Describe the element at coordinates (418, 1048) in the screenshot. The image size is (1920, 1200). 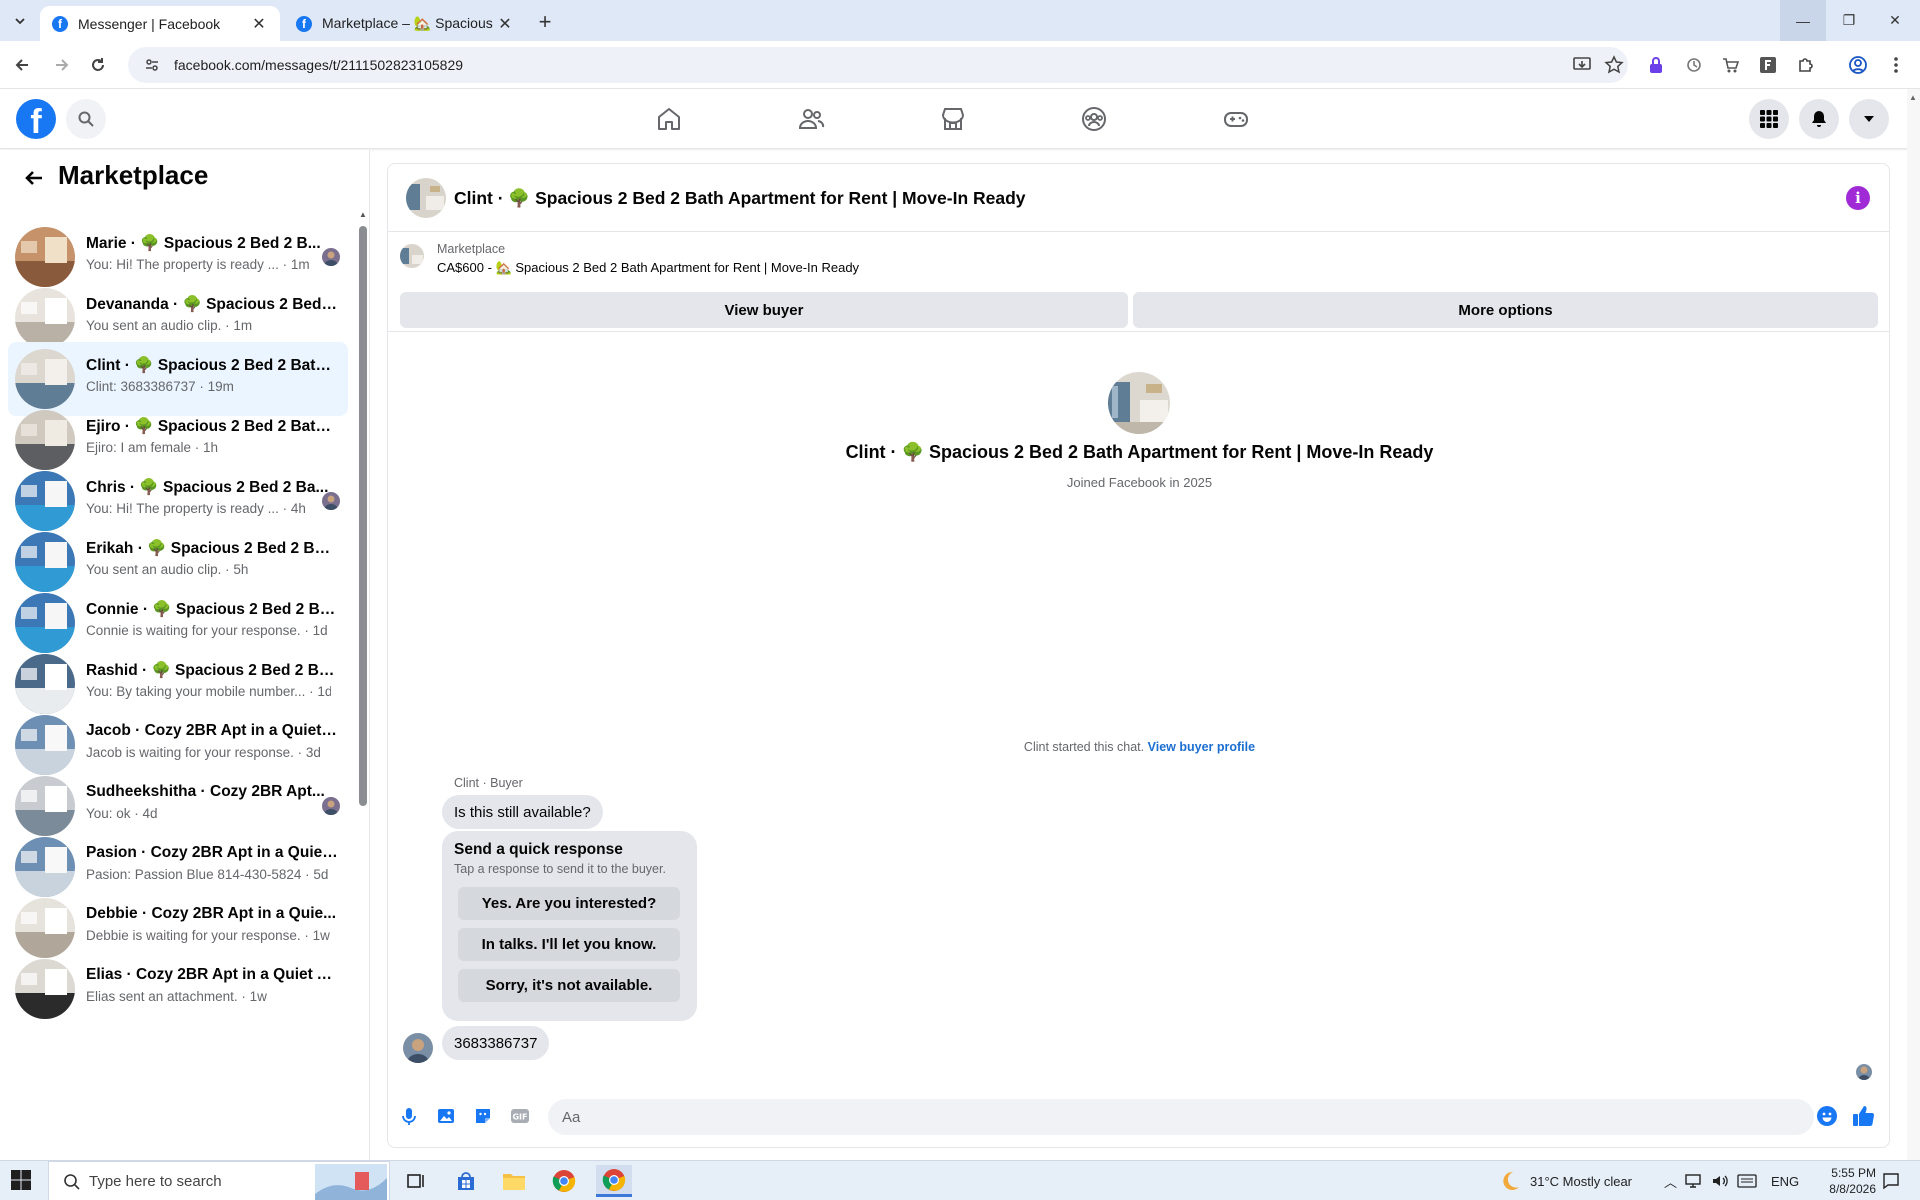
I see `buyer-message-avatar` at that location.